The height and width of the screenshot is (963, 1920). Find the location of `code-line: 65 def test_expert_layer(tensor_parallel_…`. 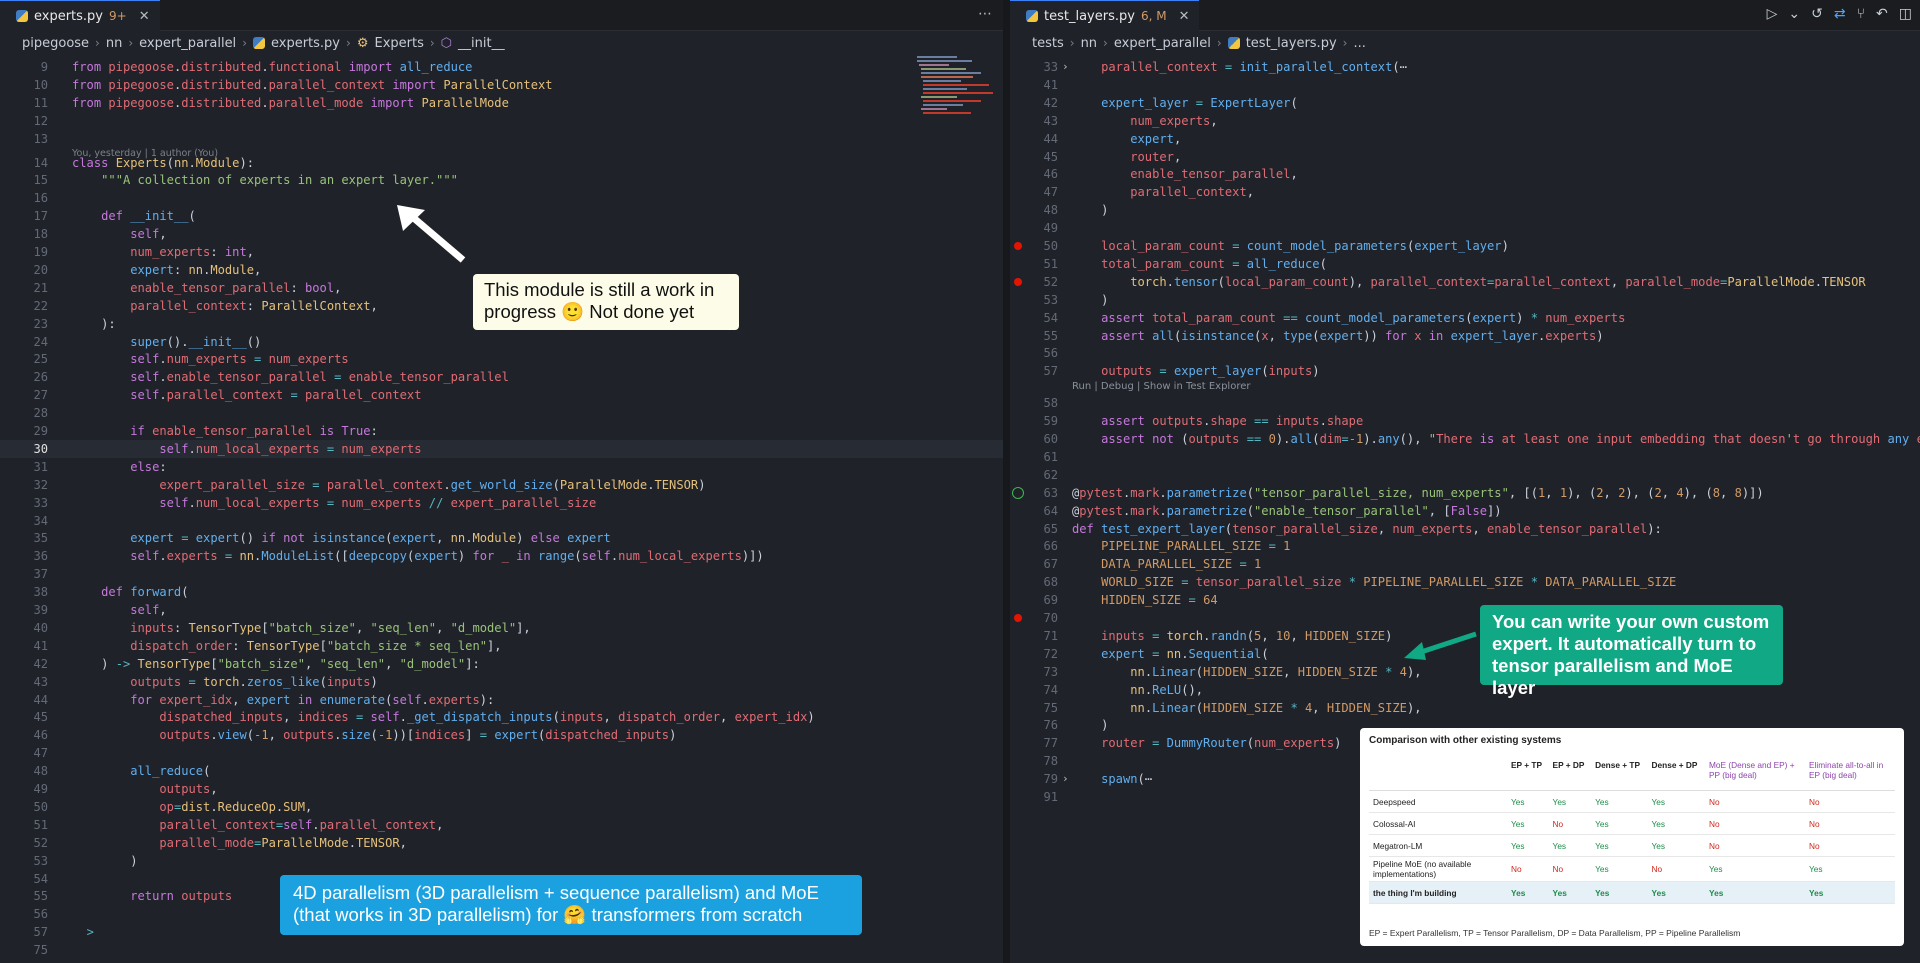

code-line: 65 def test_expert_layer(tensor_parallel_… is located at coordinates (1465, 529).